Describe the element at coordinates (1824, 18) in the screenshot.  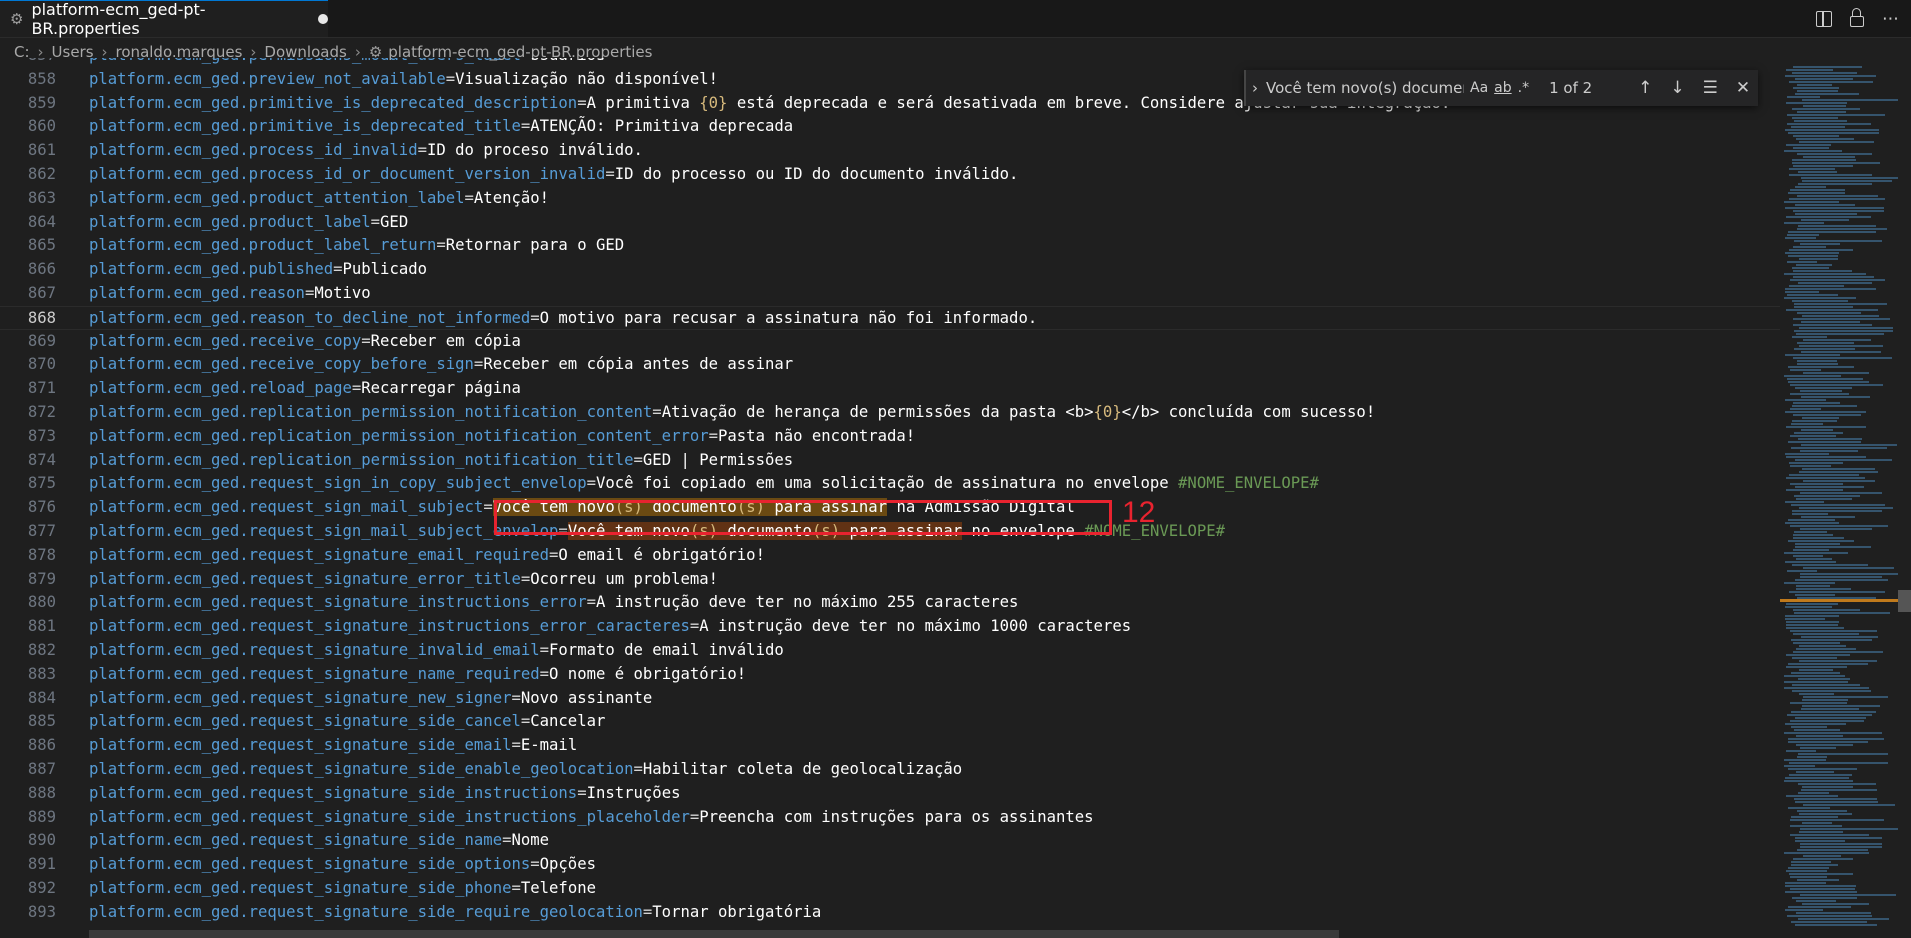
I see `split-editor-icon` at that location.